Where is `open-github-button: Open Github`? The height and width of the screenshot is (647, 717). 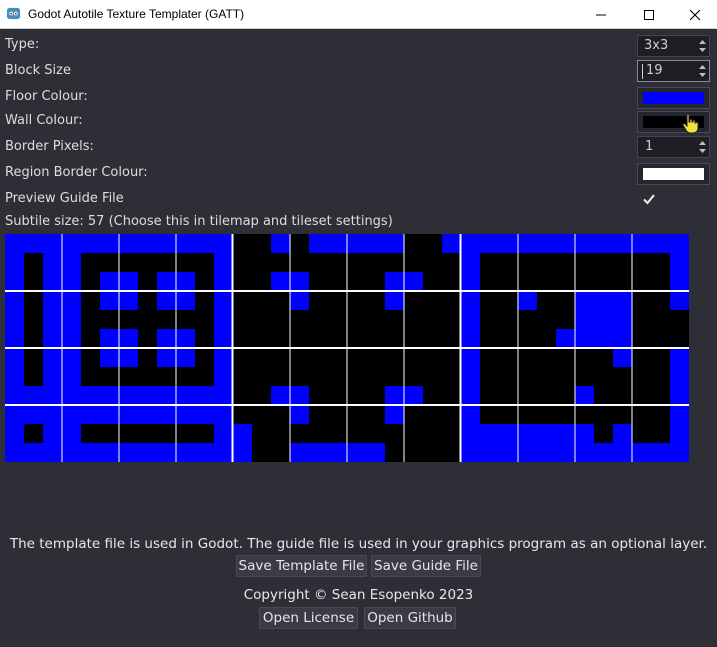
open-github-button: Open Github is located at coordinates (410, 618).